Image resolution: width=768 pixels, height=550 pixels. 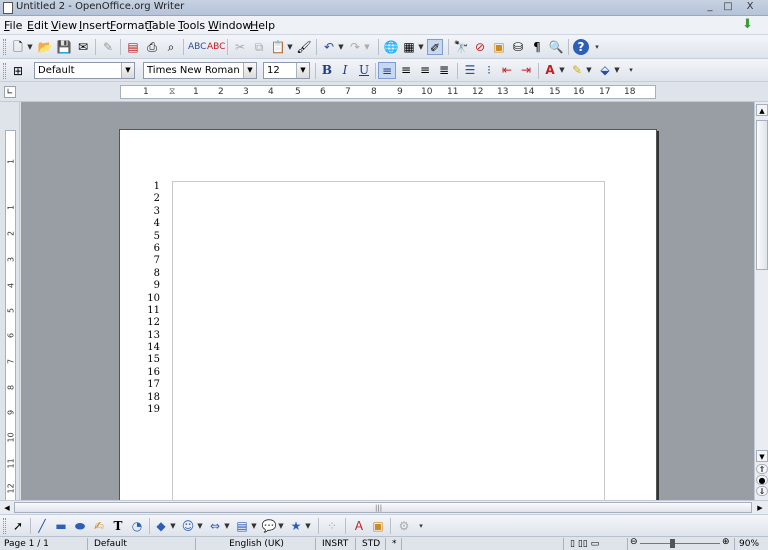 I want to click on export-pdf-icon: ▤, so click(x=133, y=47).